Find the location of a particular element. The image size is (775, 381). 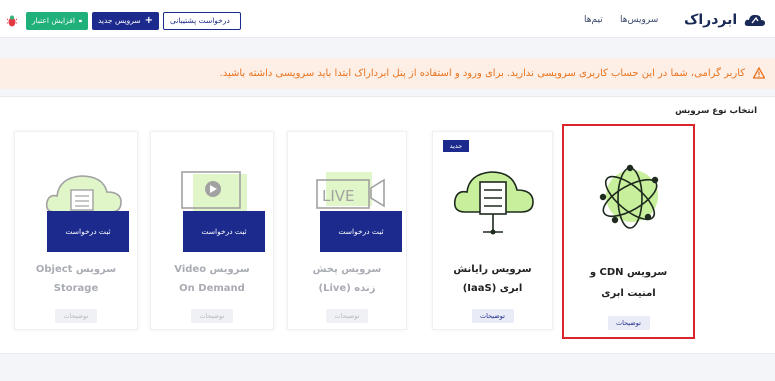

brand-logo: ابردراک is located at coordinates (724, 20).